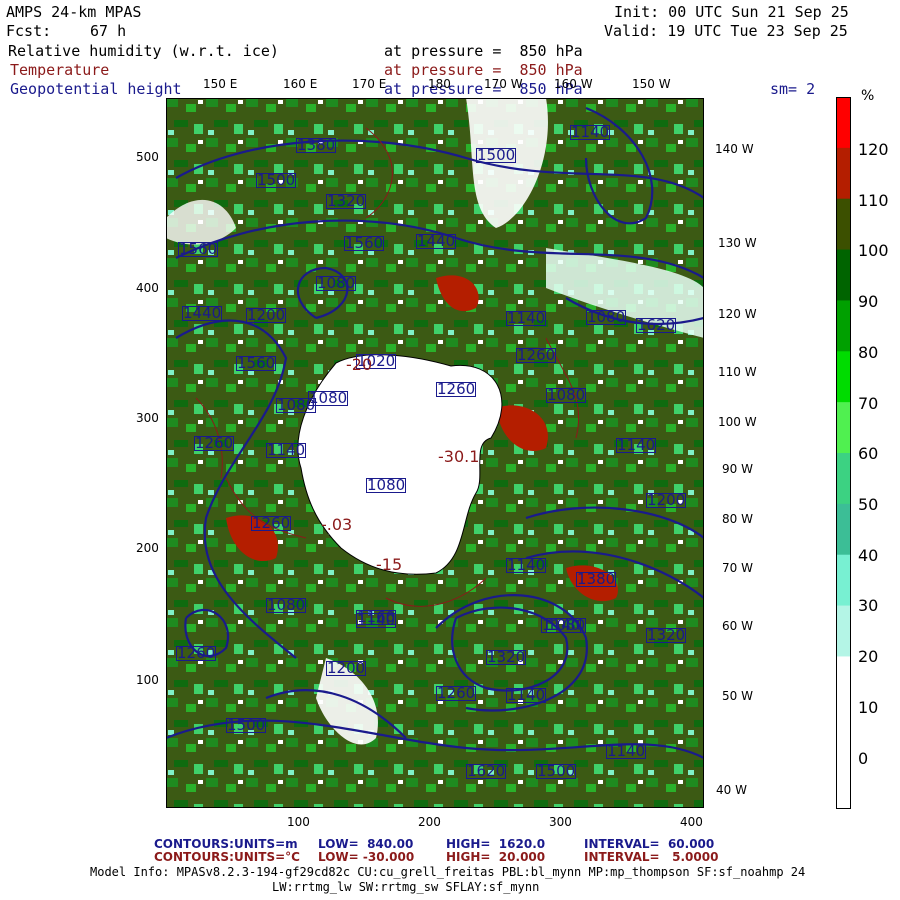  What do you see at coordinates (737, 469) in the screenshot?
I see `lon-label: 90 W` at bounding box center [737, 469].